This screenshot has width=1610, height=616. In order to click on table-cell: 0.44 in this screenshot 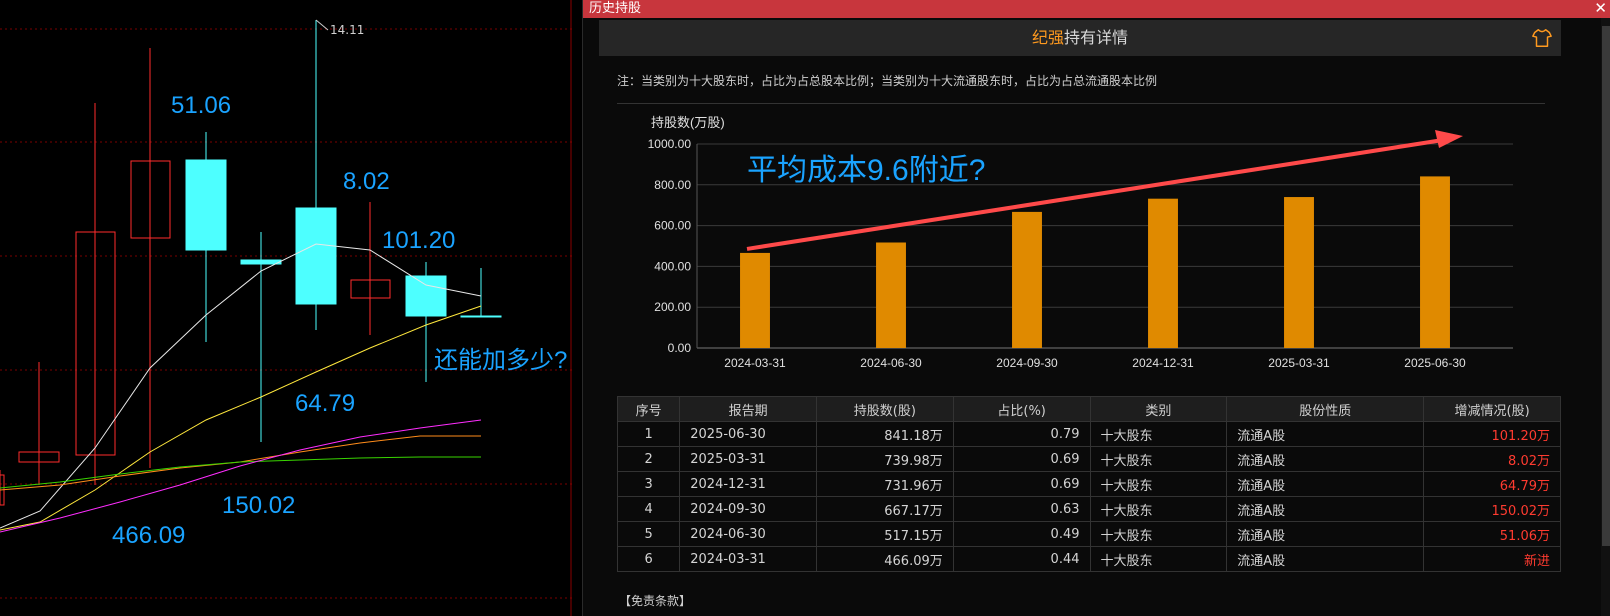, I will do `click(1021, 559)`.